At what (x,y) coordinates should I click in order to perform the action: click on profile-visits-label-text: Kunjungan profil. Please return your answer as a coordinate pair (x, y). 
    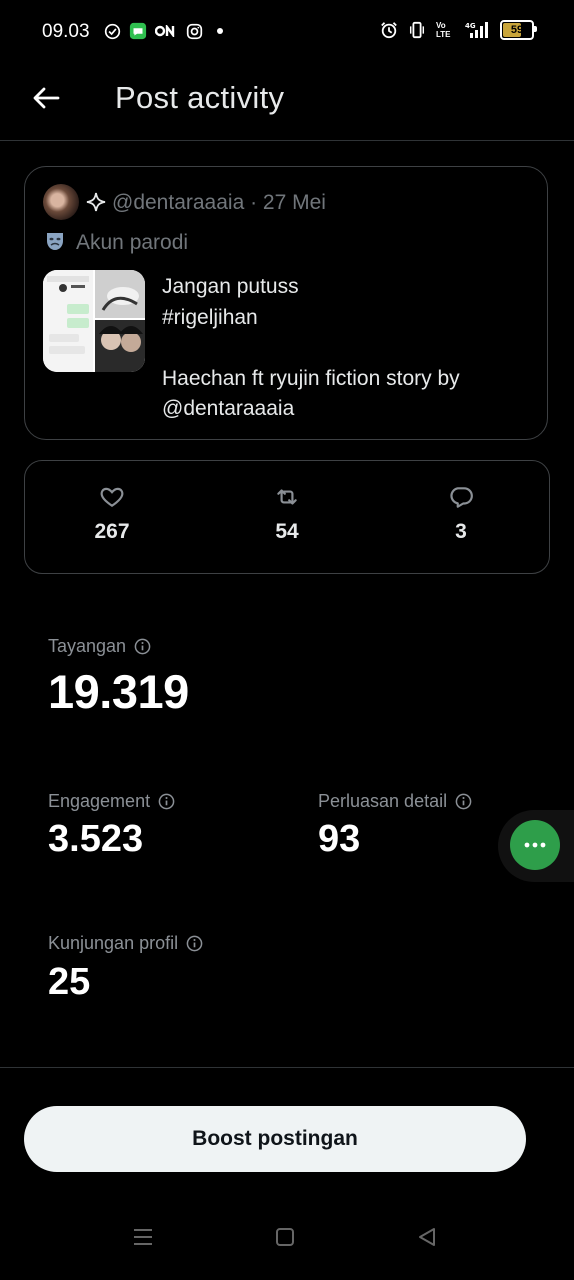
    Looking at the image, I should click on (113, 943).